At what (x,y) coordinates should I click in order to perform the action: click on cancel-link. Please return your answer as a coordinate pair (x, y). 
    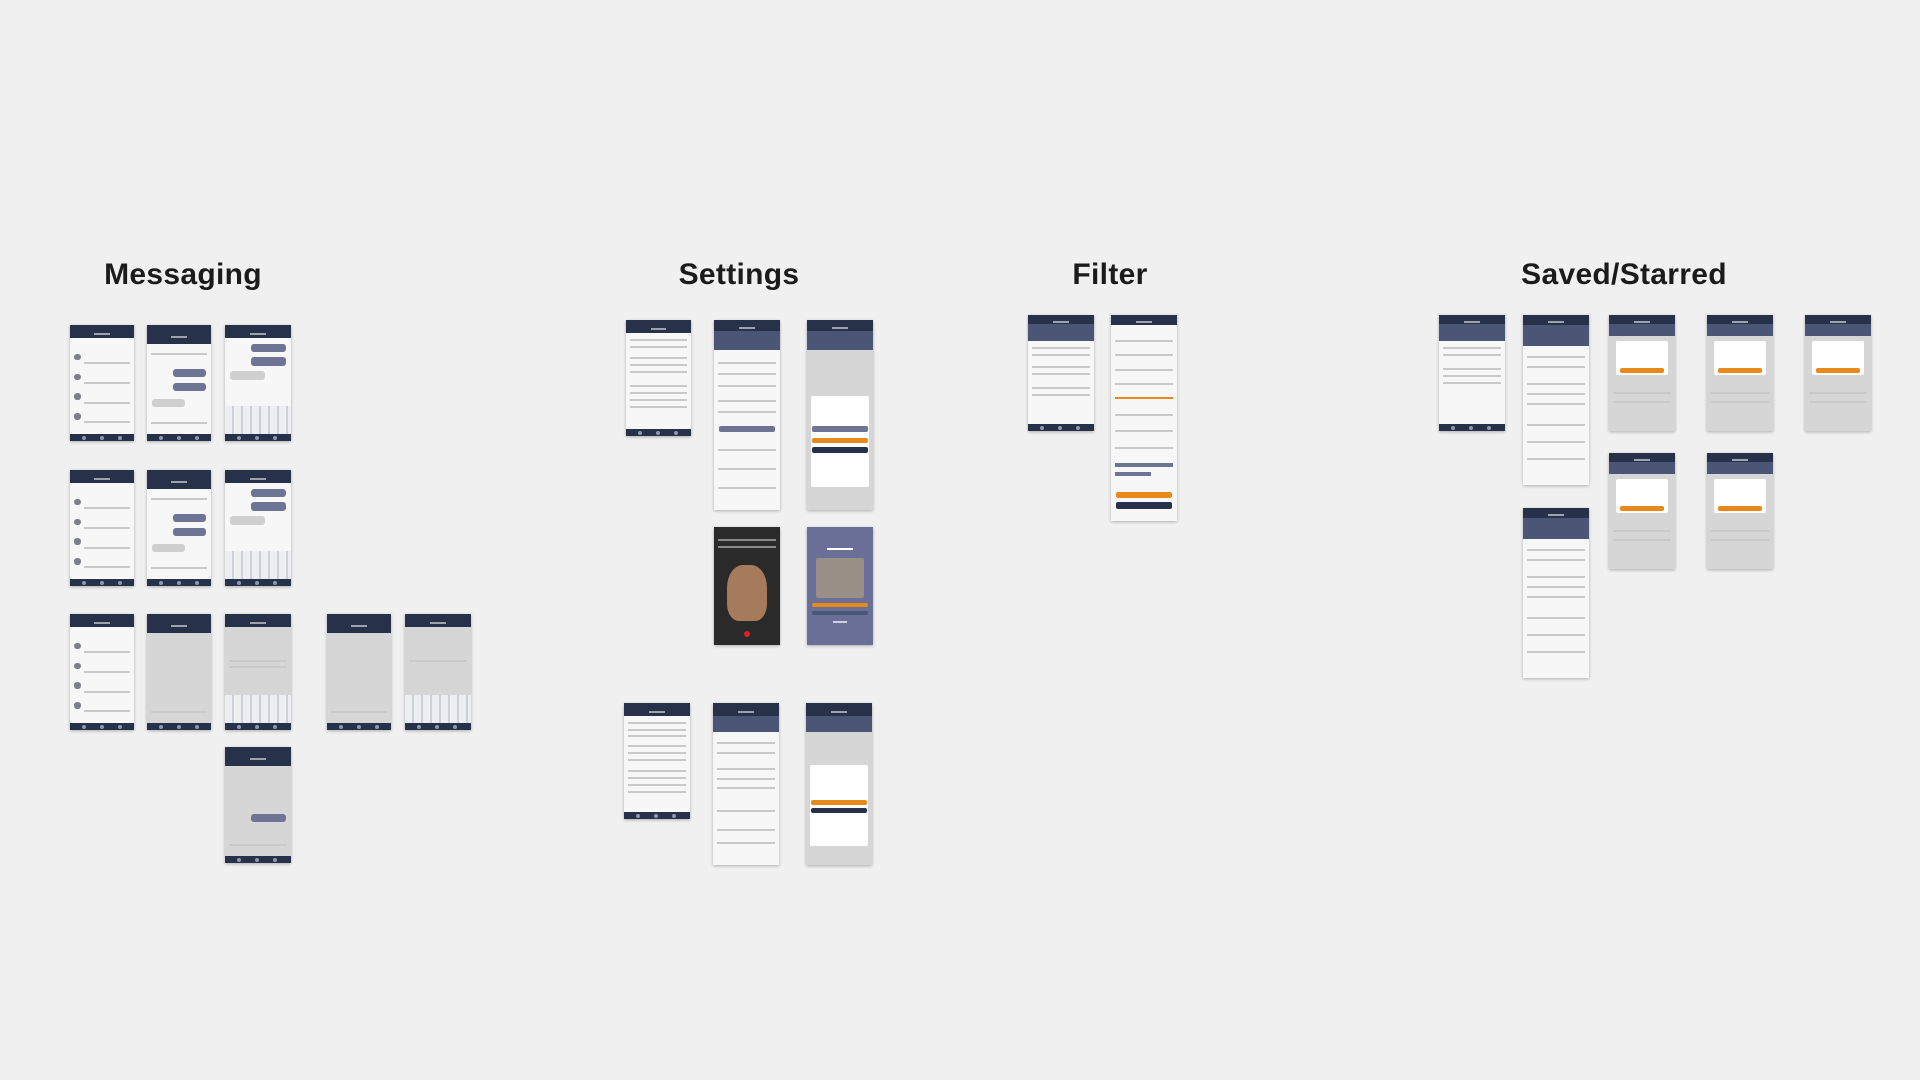
    Looking at the image, I should click on (840, 622).